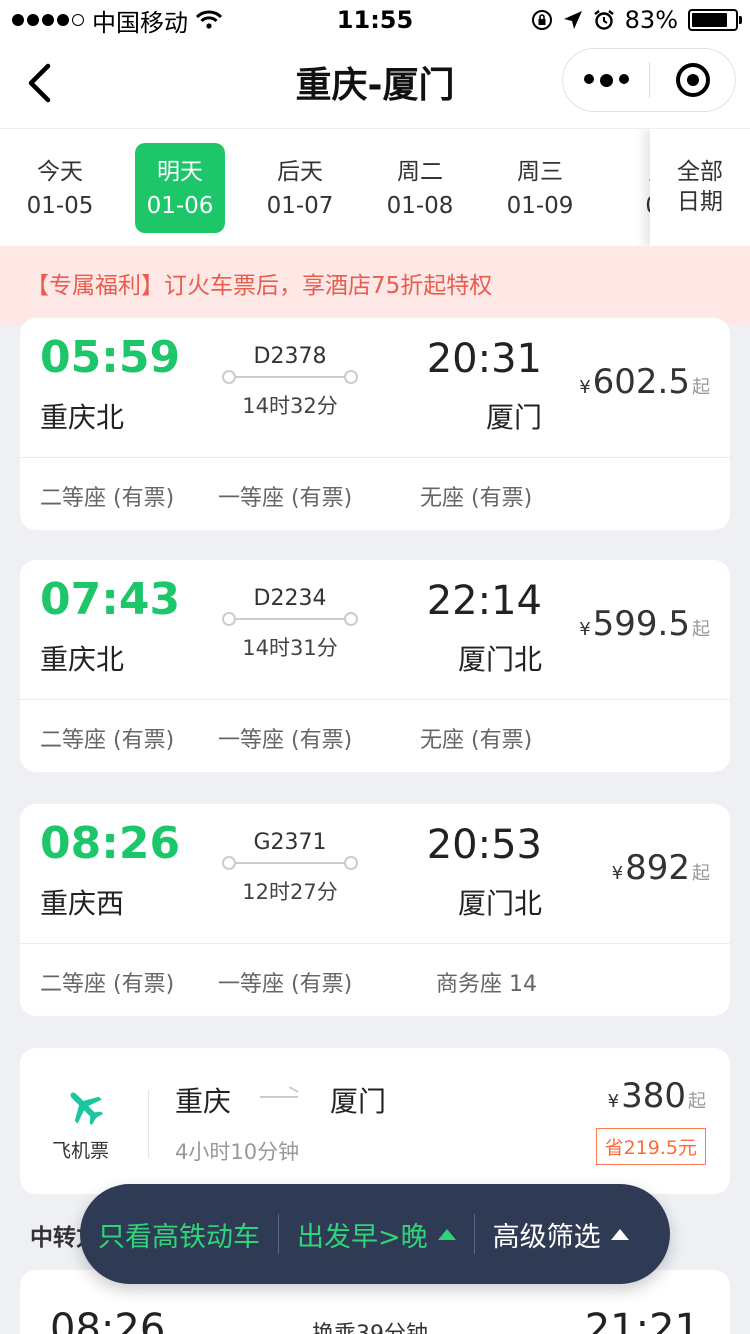 The width and height of the screenshot is (750, 1334). Describe the element at coordinates (237, 1152) in the screenshot. I see `flight-duration: 4小时10分钟` at that location.